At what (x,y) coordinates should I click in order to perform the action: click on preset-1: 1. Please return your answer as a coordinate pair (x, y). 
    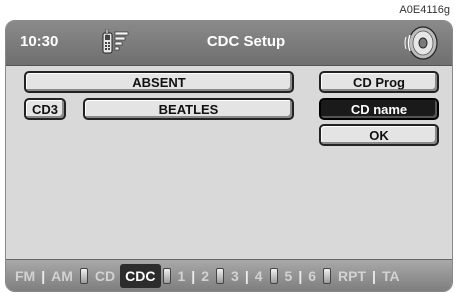
    Looking at the image, I should click on (182, 276).